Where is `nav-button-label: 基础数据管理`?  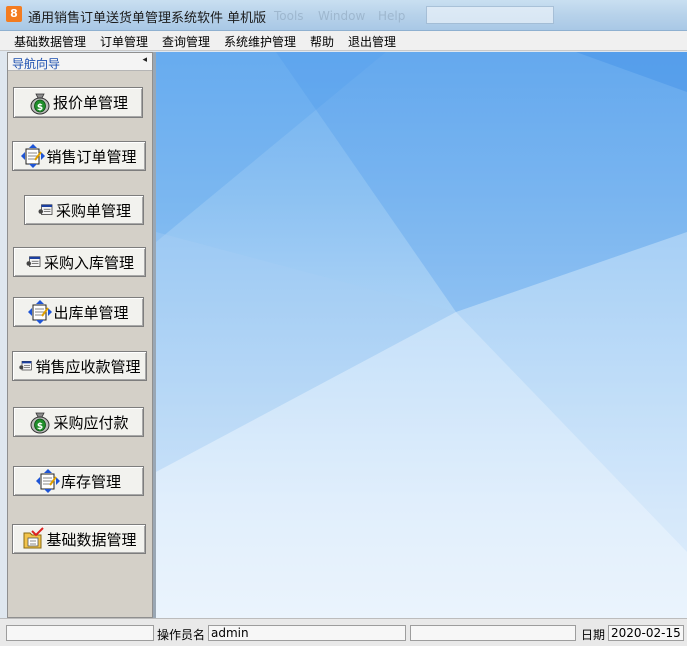 nav-button-label: 基础数据管理 is located at coordinates (91, 539).